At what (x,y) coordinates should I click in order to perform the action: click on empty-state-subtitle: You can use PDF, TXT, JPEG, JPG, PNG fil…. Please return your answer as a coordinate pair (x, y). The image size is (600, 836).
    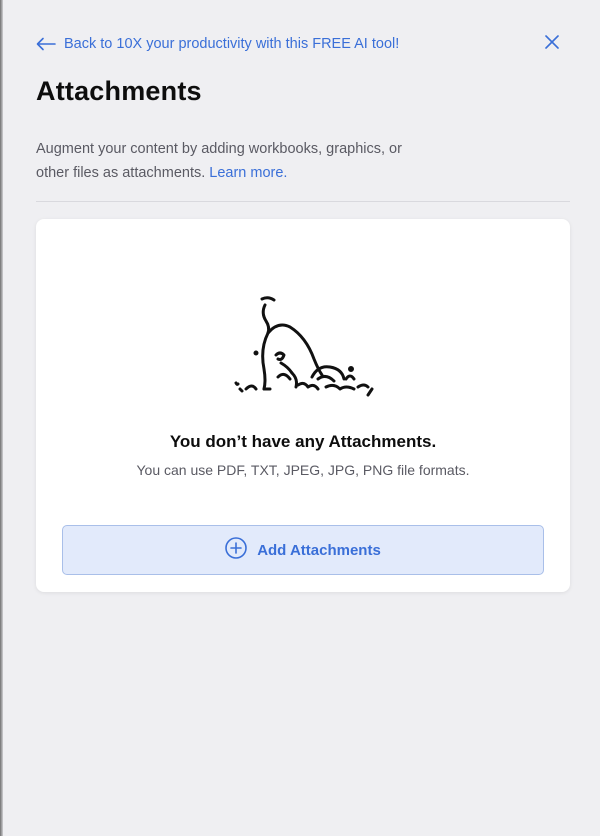
    Looking at the image, I should click on (303, 470).